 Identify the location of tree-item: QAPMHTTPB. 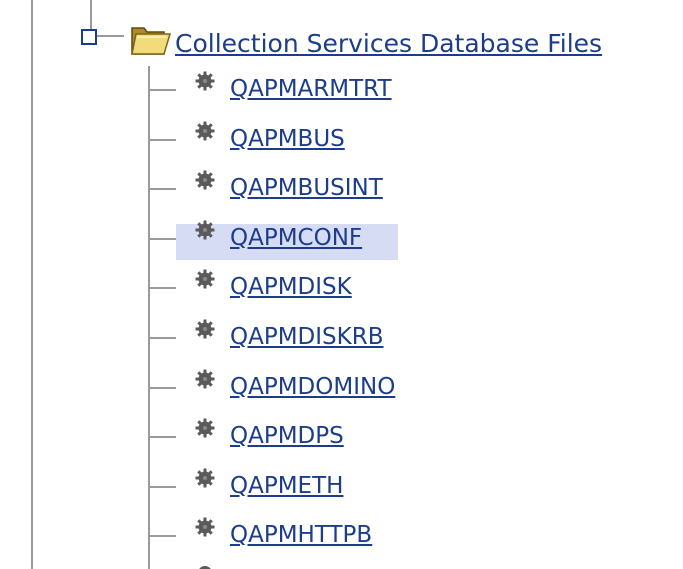
(298, 539).